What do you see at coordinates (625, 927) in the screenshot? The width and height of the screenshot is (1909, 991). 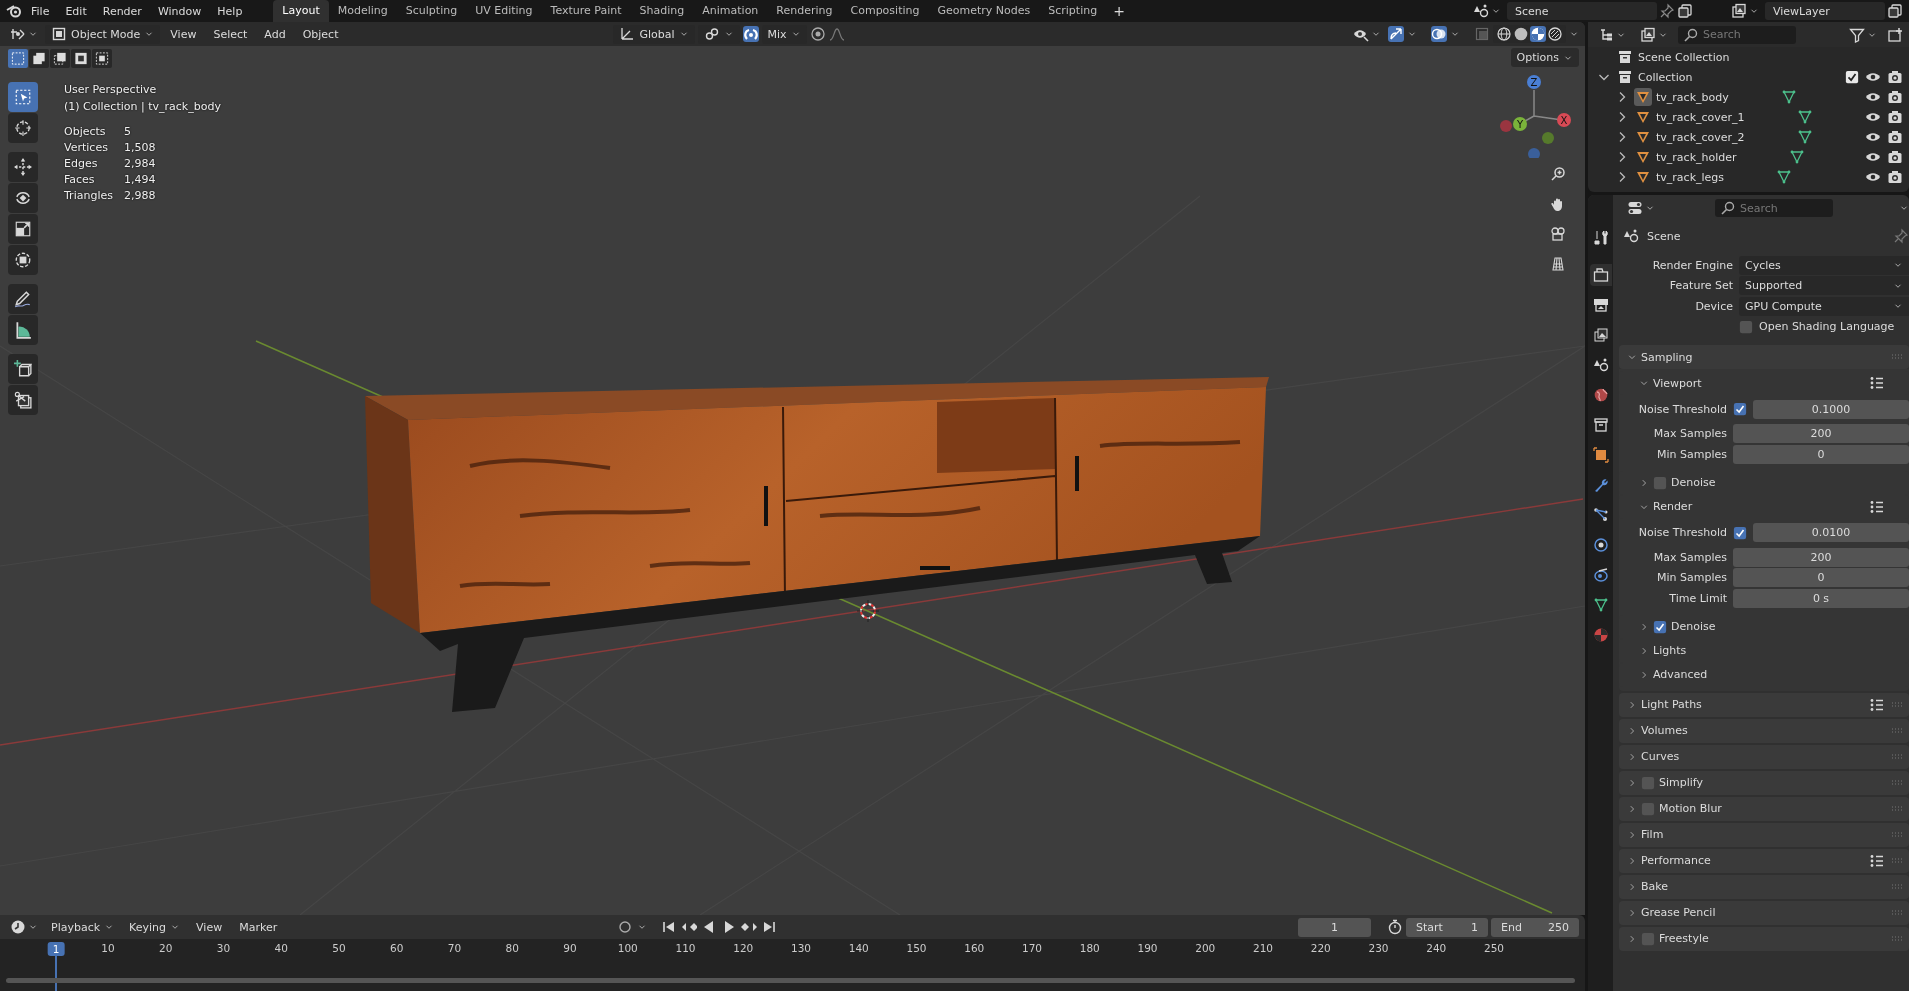 I see `record-icon` at bounding box center [625, 927].